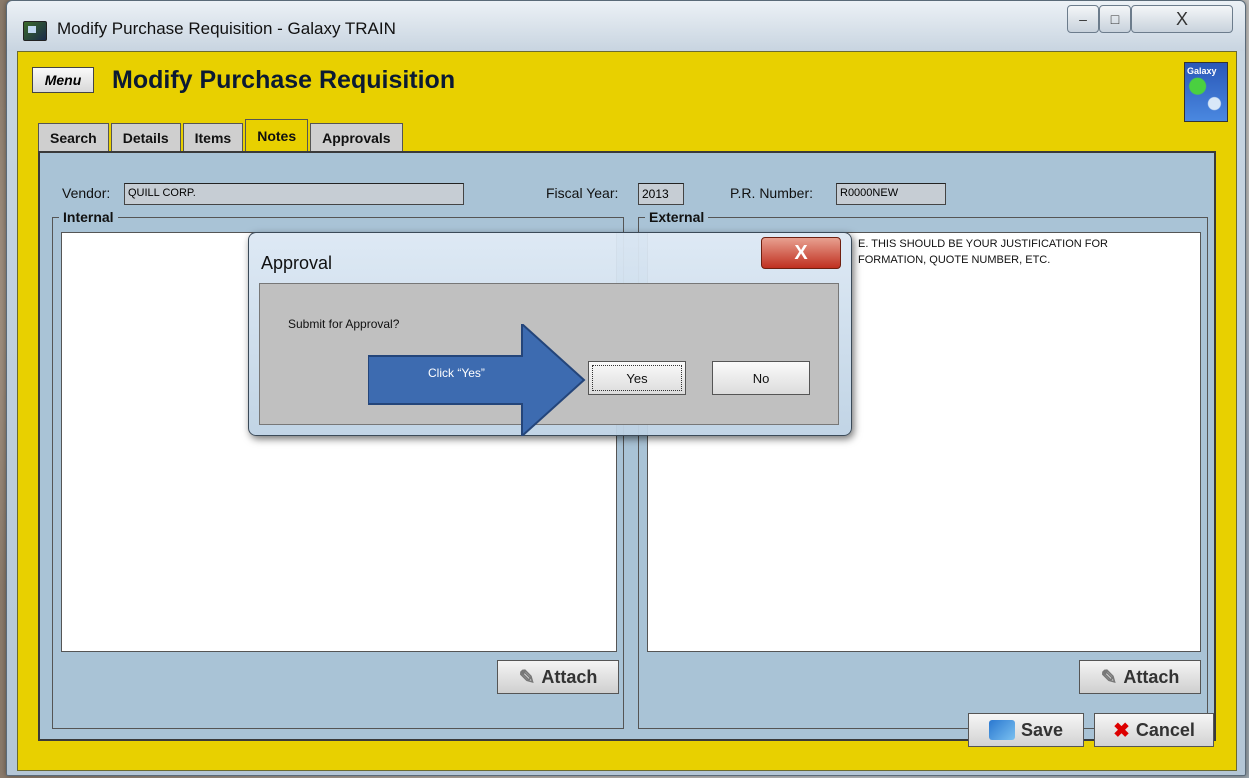 The width and height of the screenshot is (1249, 778). I want to click on dialog-body: Submit for Approval? Click “Yes” Yes No, so click(549, 359).